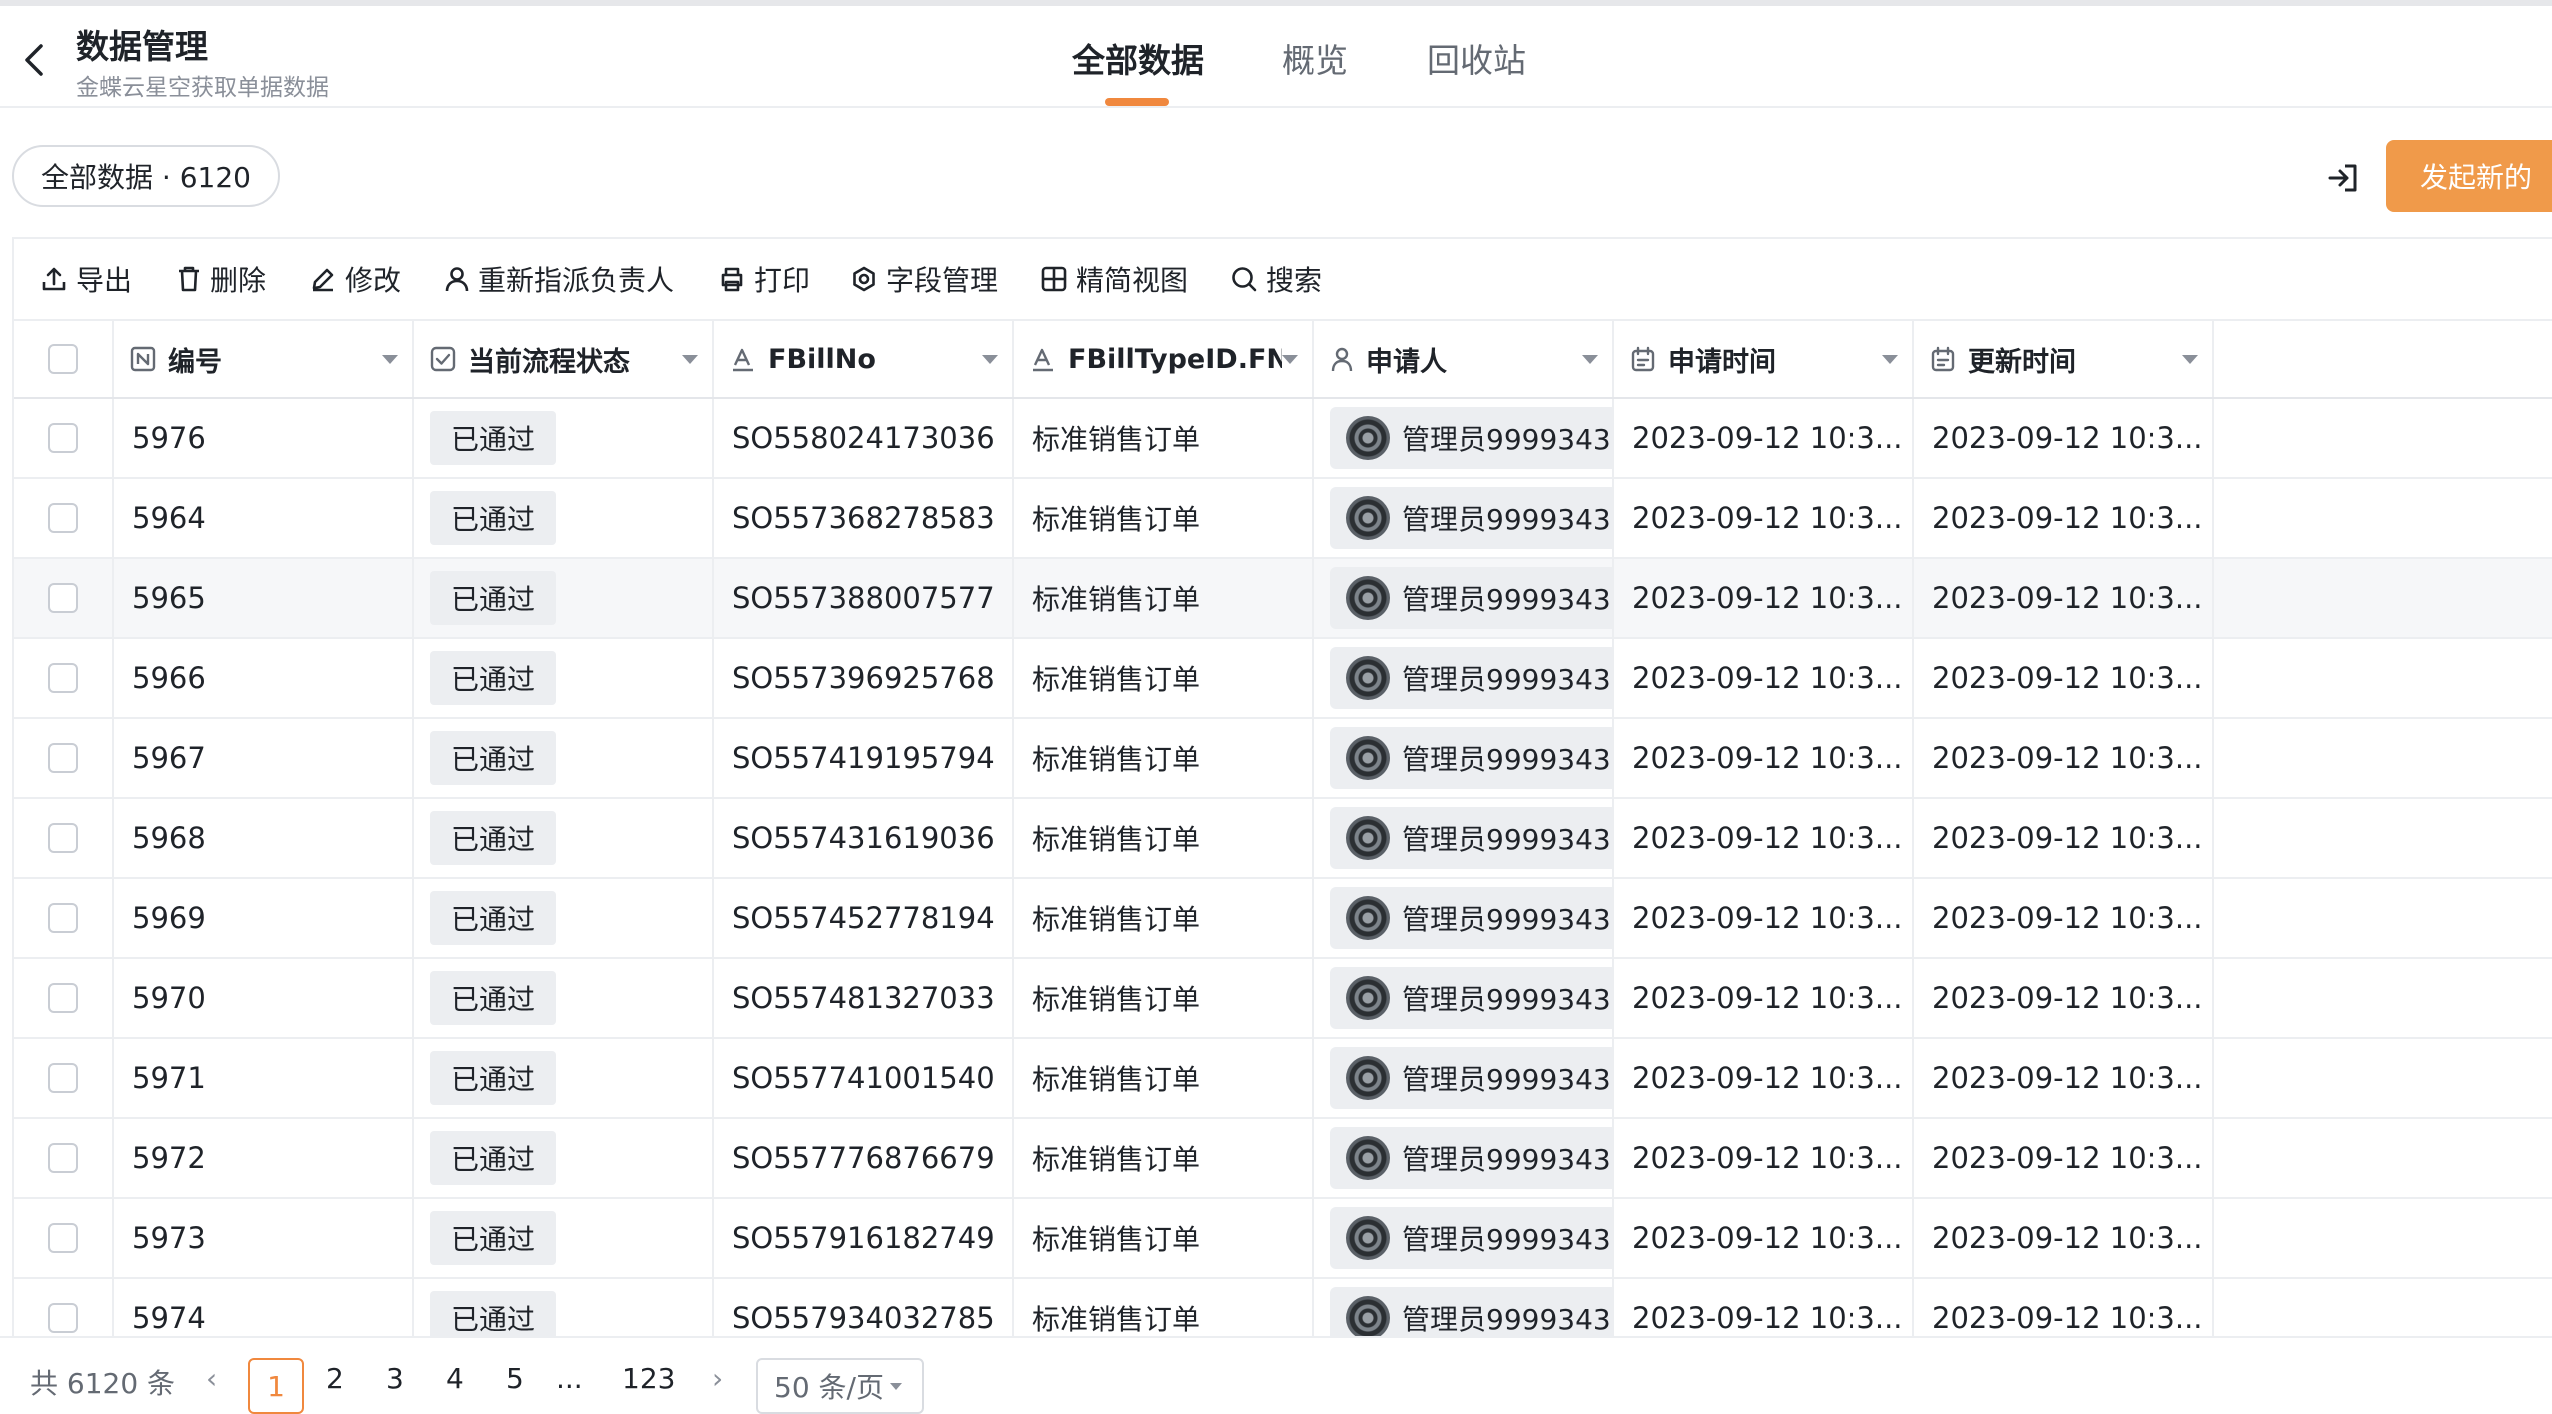 The image size is (2552, 1414). What do you see at coordinates (864, 598) in the screenshot?
I see `bill-no-cell: SO557388007577` at bounding box center [864, 598].